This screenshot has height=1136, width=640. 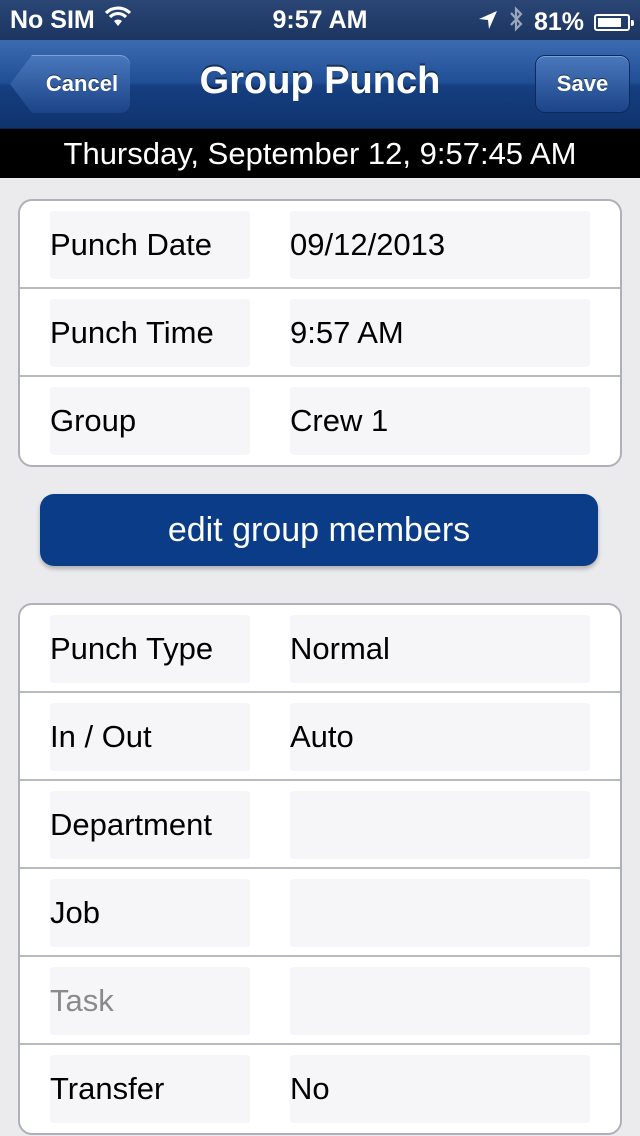 What do you see at coordinates (440, 737) in the screenshot?
I see `in-out-value: Auto` at bounding box center [440, 737].